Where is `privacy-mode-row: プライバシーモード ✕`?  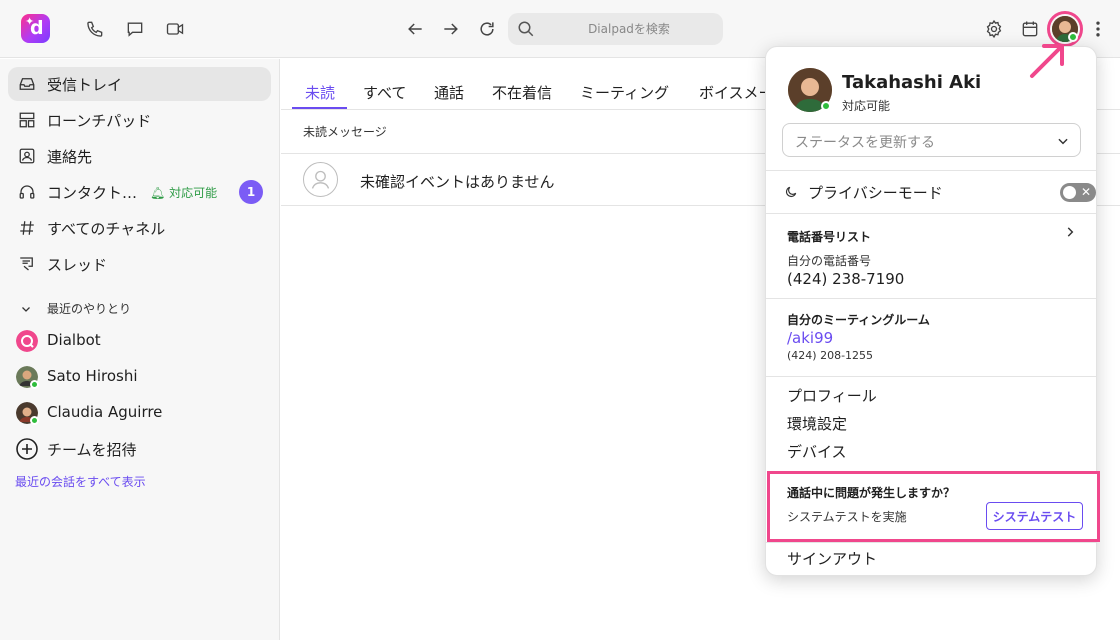 privacy-mode-row: プライバシーモード ✕ is located at coordinates (940, 193).